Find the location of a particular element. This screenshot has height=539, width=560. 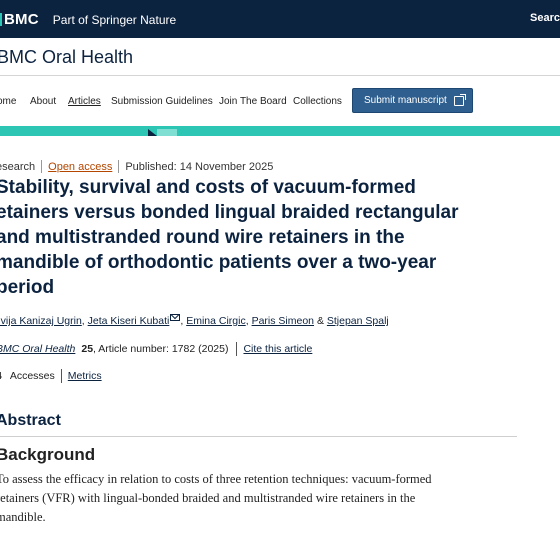

author-link: Stjepan Spalj is located at coordinates (358, 321).